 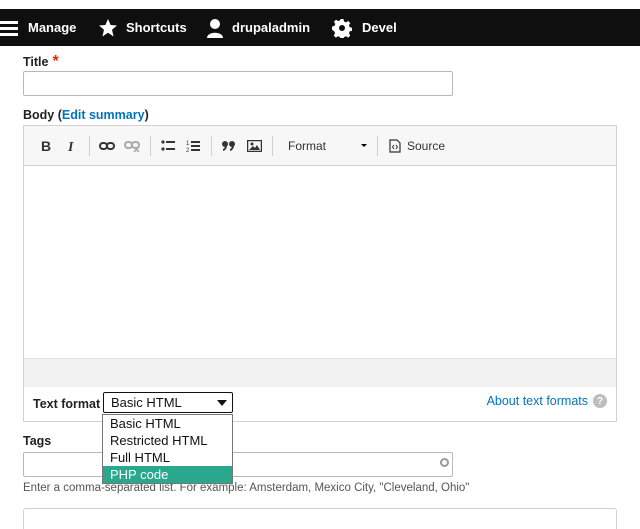 What do you see at coordinates (320, 372) in the screenshot?
I see `editor-status-bar` at bounding box center [320, 372].